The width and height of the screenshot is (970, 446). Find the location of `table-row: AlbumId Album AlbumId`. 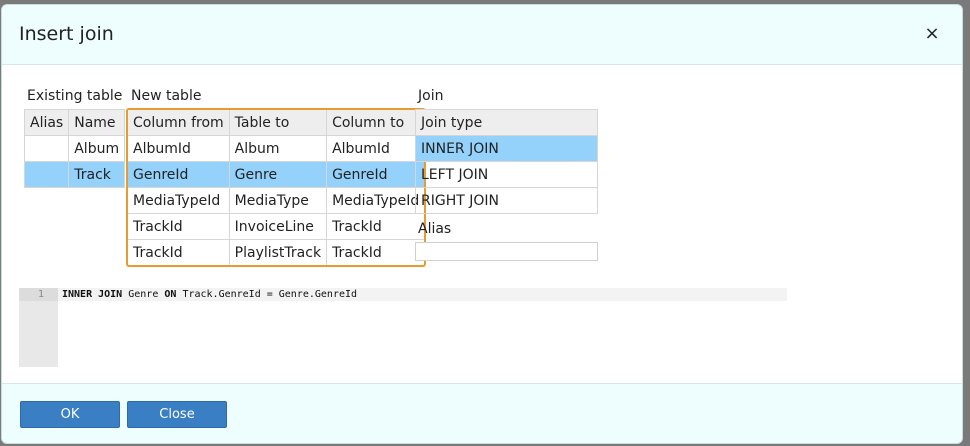

table-row: AlbumId Album AlbumId is located at coordinates (276, 148).